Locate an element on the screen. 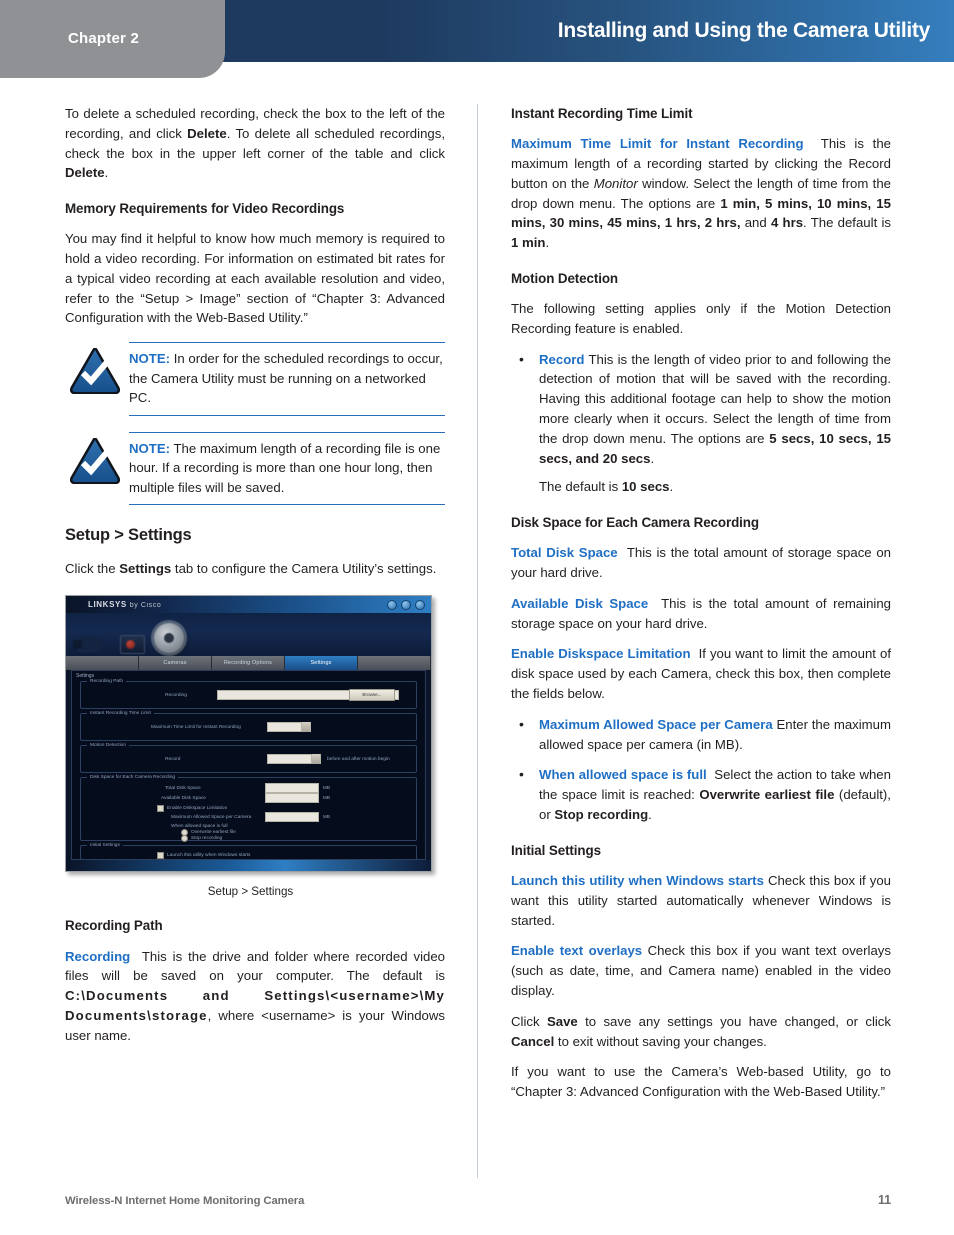 This screenshot has width=954, height=1235. total-disk-term: Total Disk Space is located at coordinates (564, 553).